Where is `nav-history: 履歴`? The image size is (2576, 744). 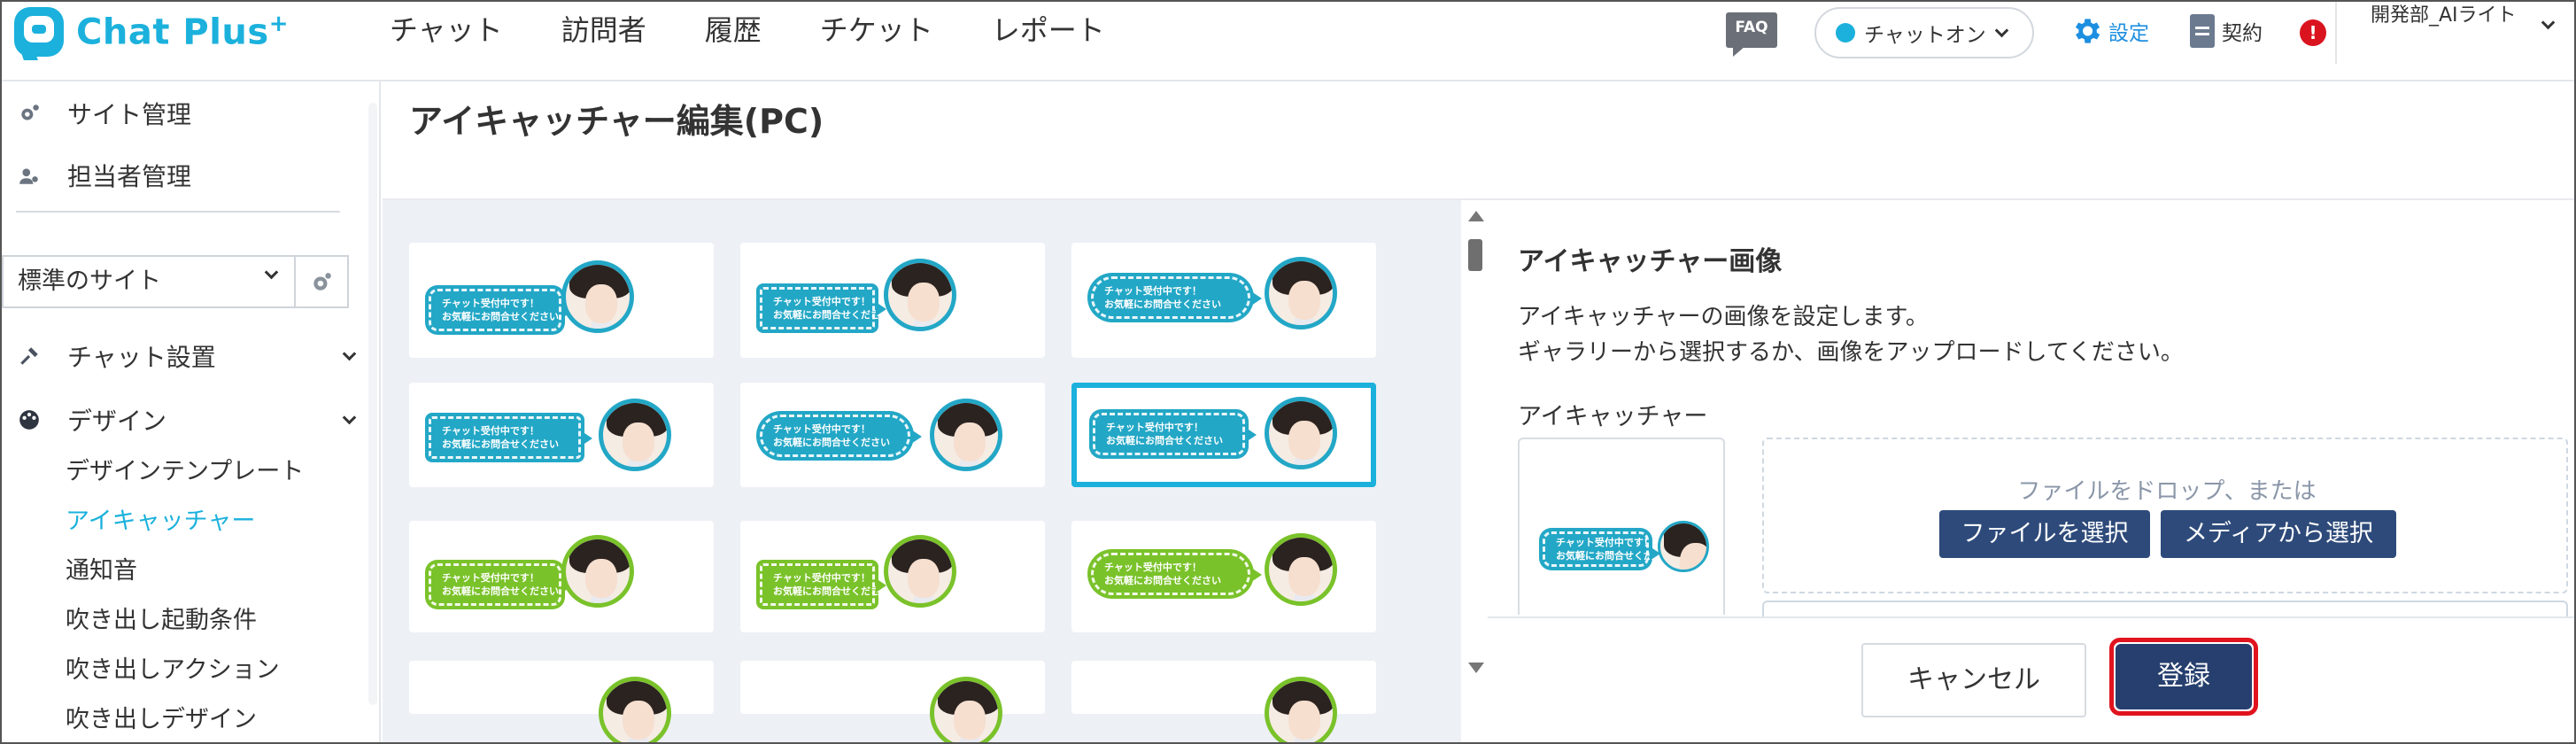
nav-history: 履歴 is located at coordinates (733, 30).